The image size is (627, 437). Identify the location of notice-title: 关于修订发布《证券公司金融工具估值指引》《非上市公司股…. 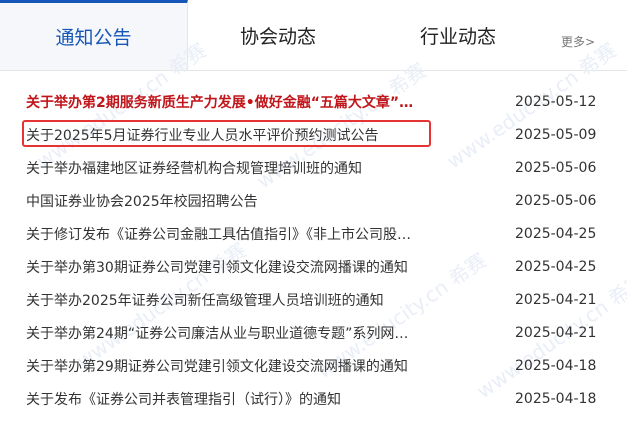
(246, 234).